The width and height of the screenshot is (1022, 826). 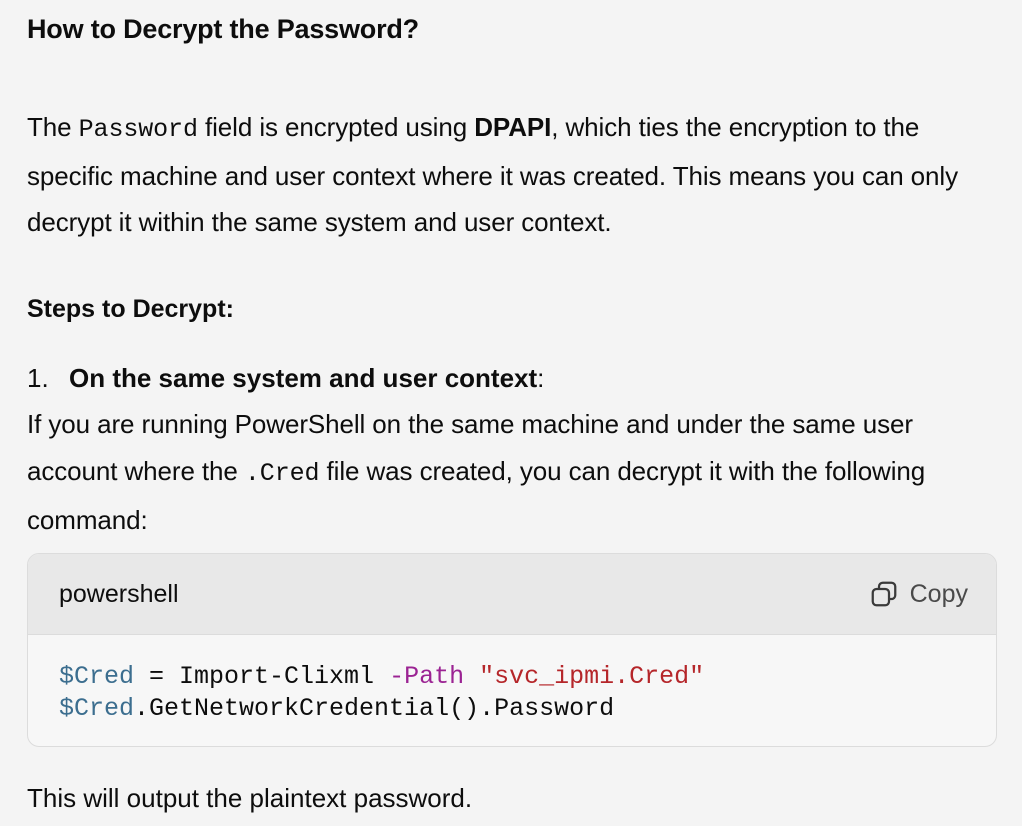 What do you see at coordinates (38, 378) in the screenshot?
I see `step-number: 1.` at bounding box center [38, 378].